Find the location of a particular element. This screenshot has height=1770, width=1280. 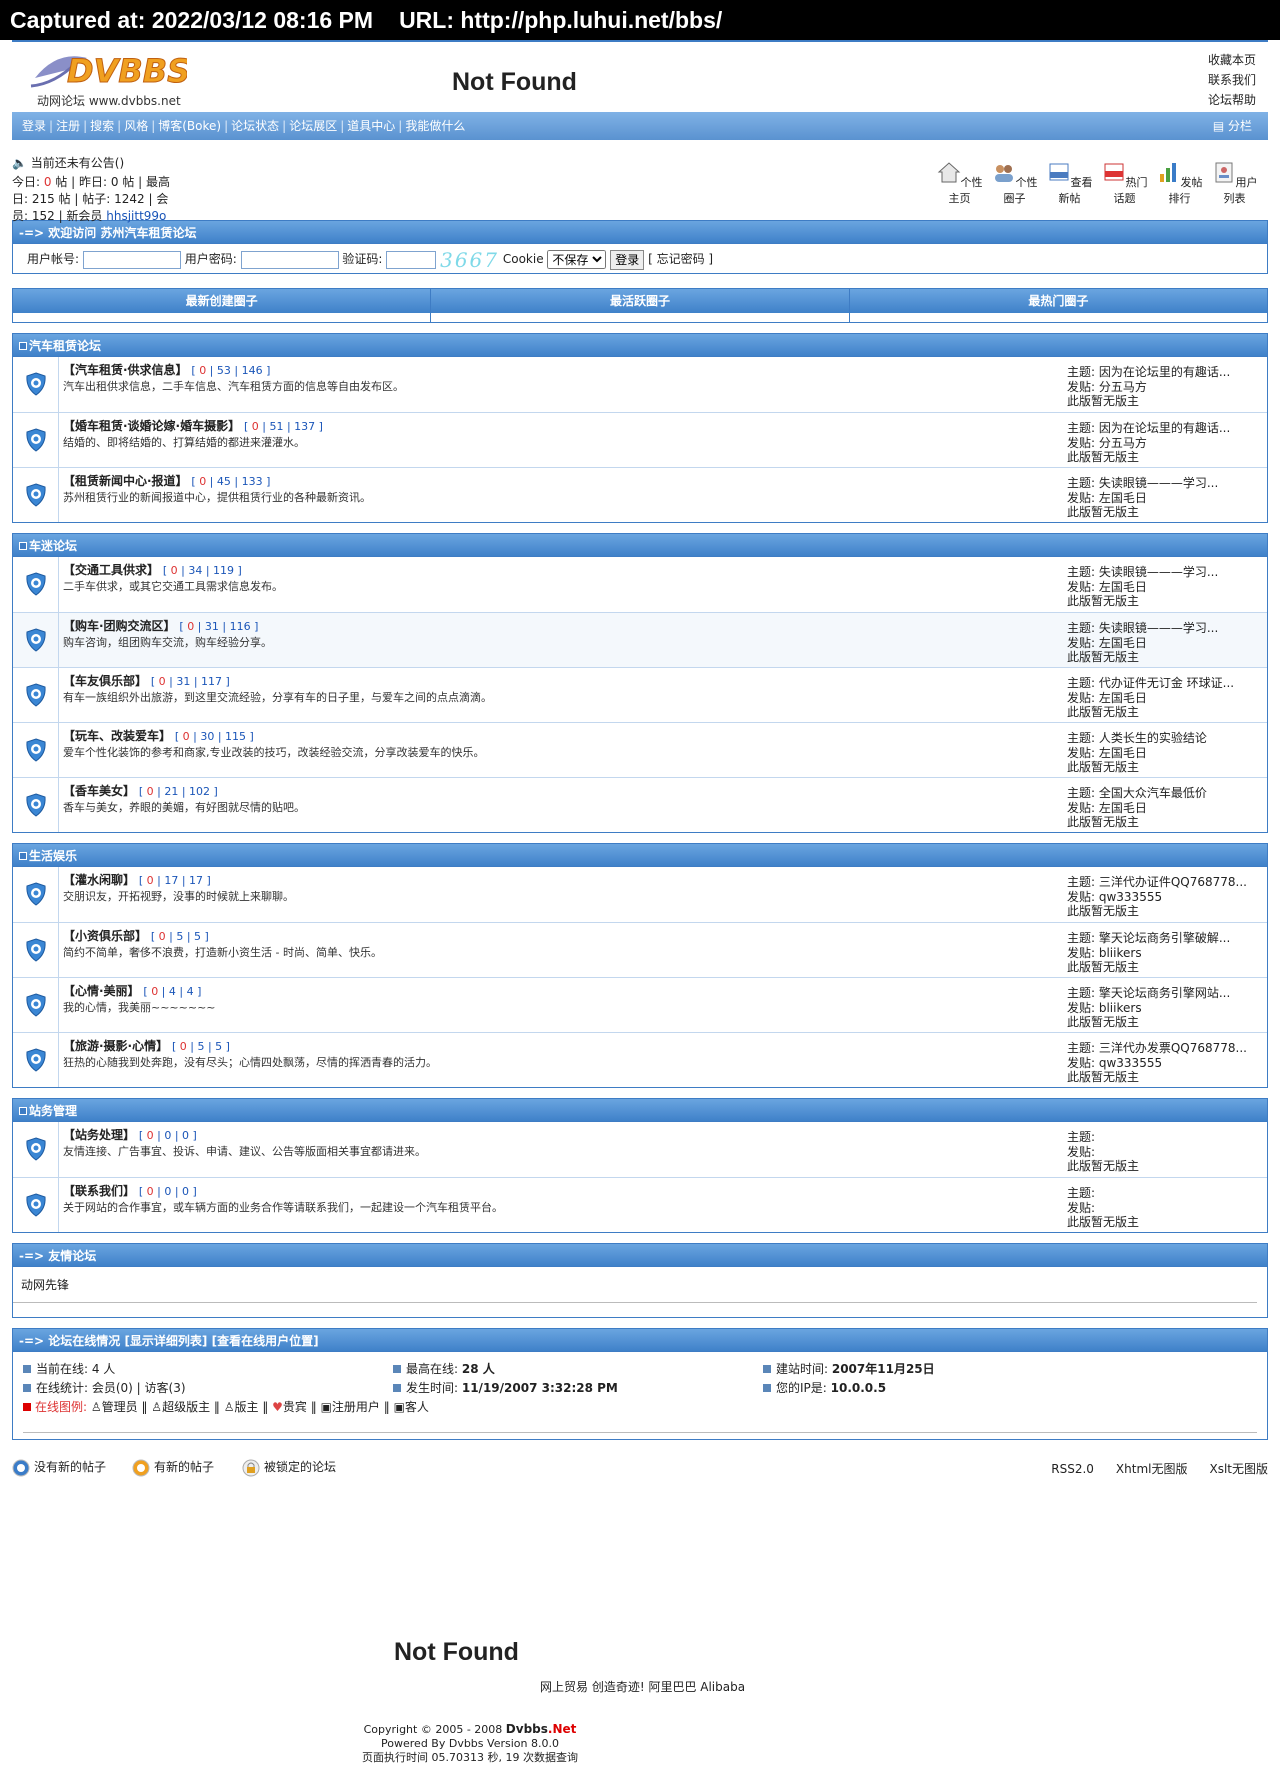

forum-today-count: 0 is located at coordinates (162, 936).